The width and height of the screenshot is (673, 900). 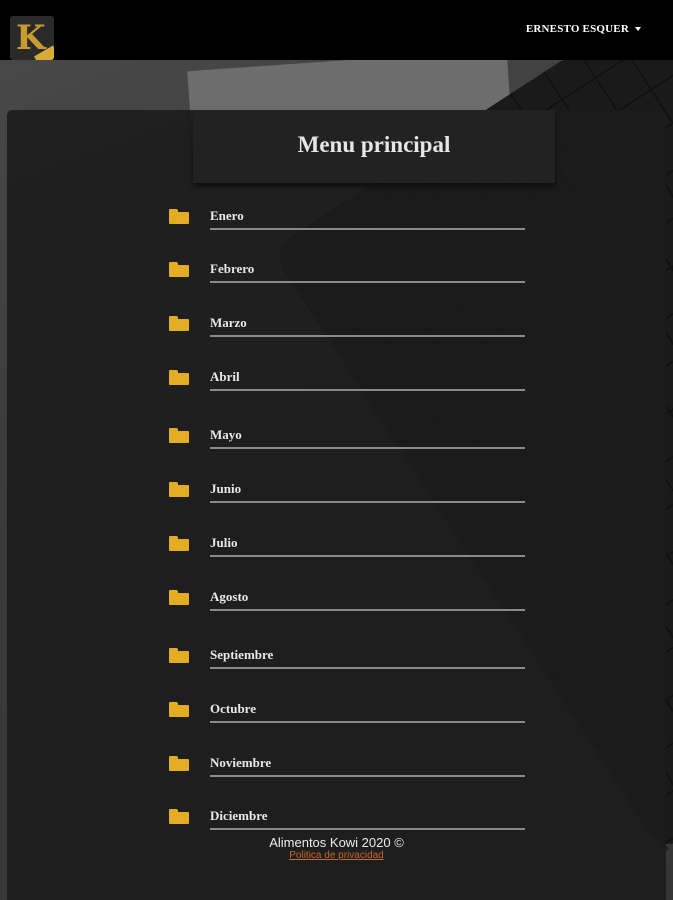 I want to click on copyright-text: Alimentos Kowi 2020 ©, so click(x=336, y=842).